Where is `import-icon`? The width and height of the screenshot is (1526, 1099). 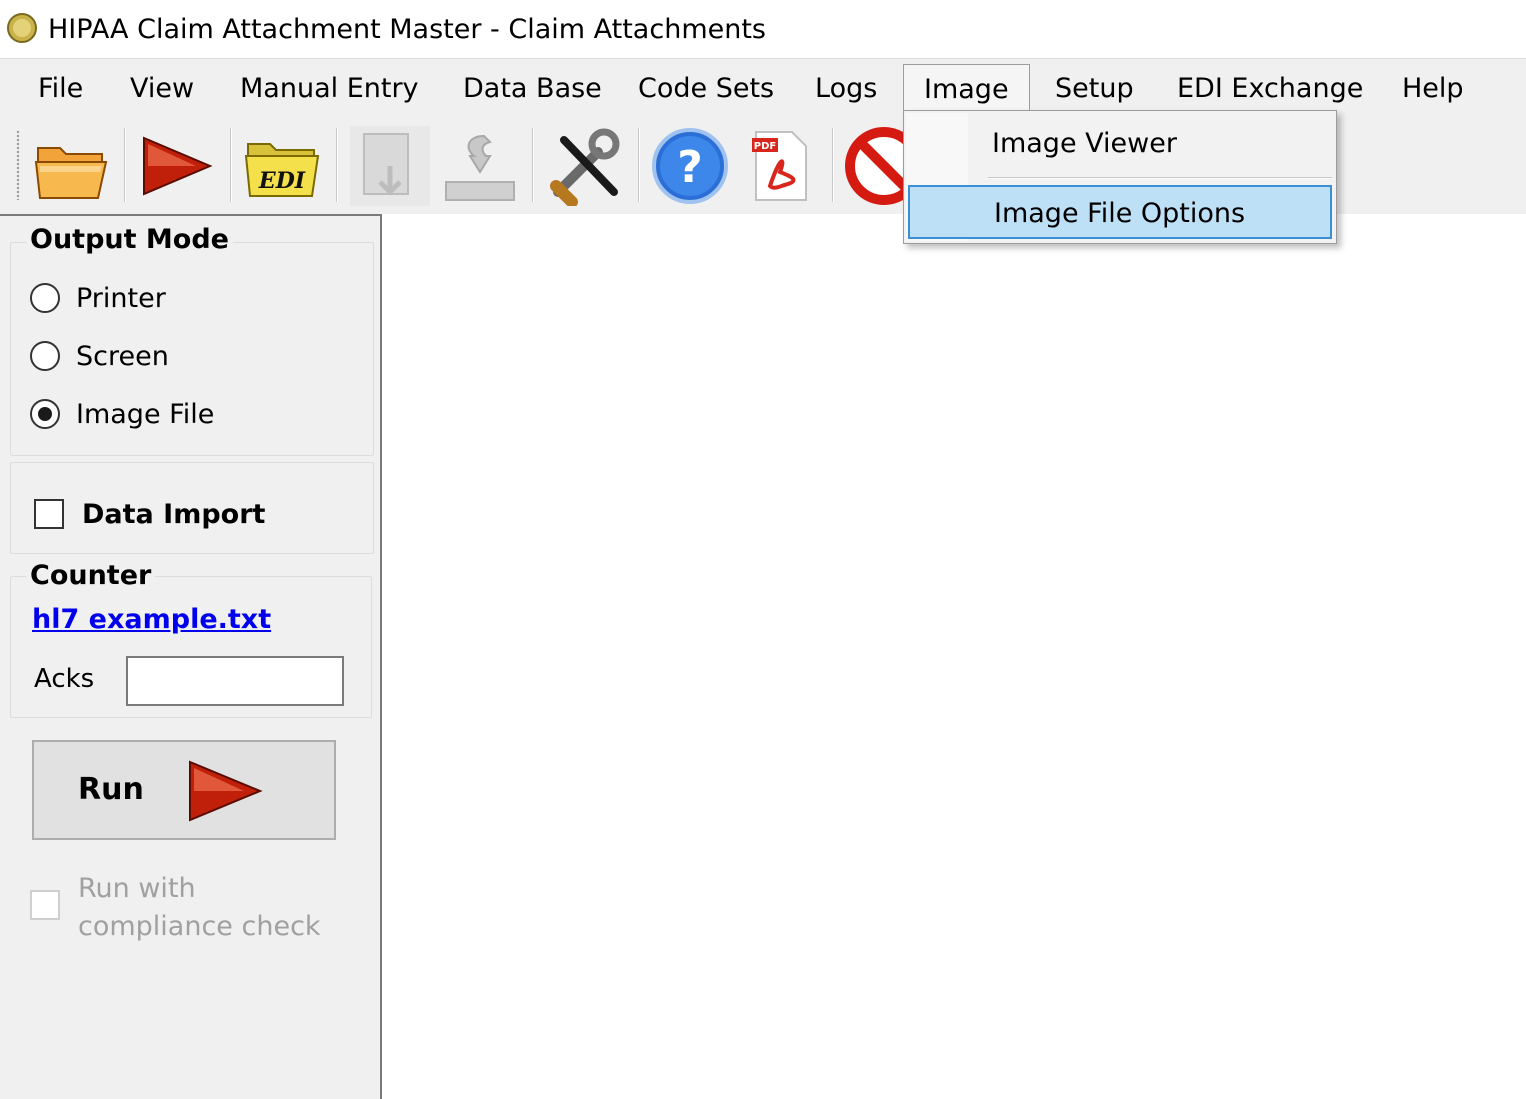
import-icon is located at coordinates (480, 167).